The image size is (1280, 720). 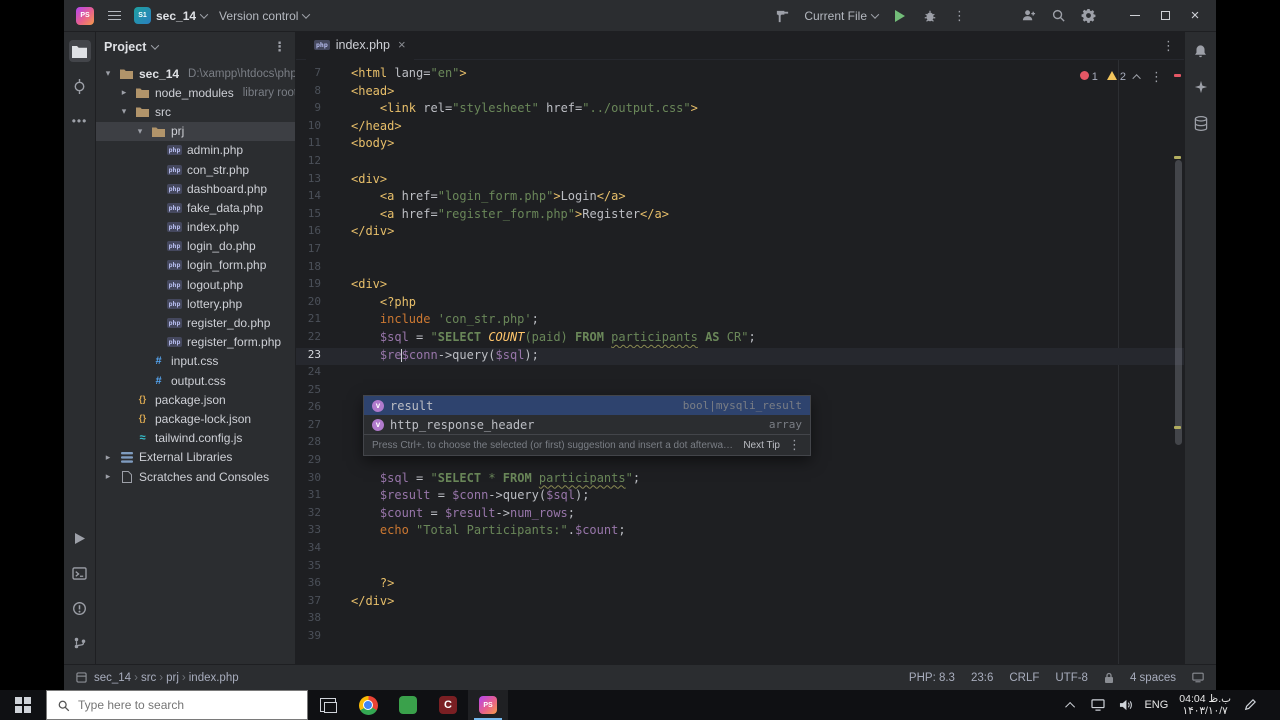 I want to click on line-ending-widget: CRLF, so click(x=1024, y=678).